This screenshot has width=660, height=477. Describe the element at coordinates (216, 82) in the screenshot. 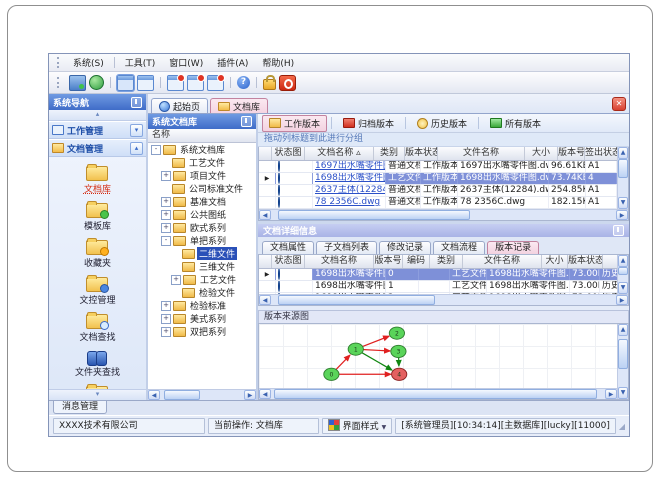

I see `message-receive-icon` at that location.